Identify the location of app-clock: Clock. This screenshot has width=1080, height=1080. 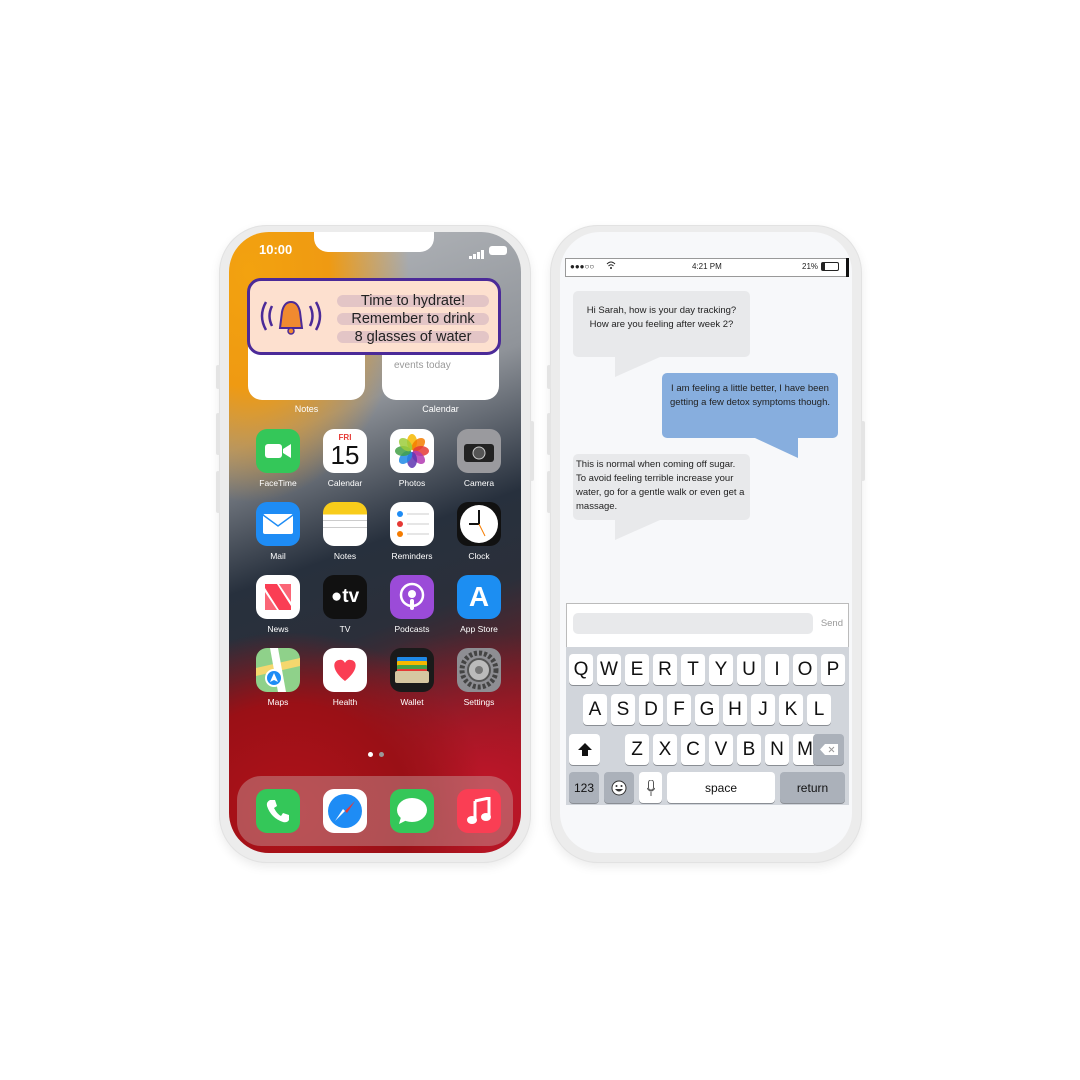
(479, 531).